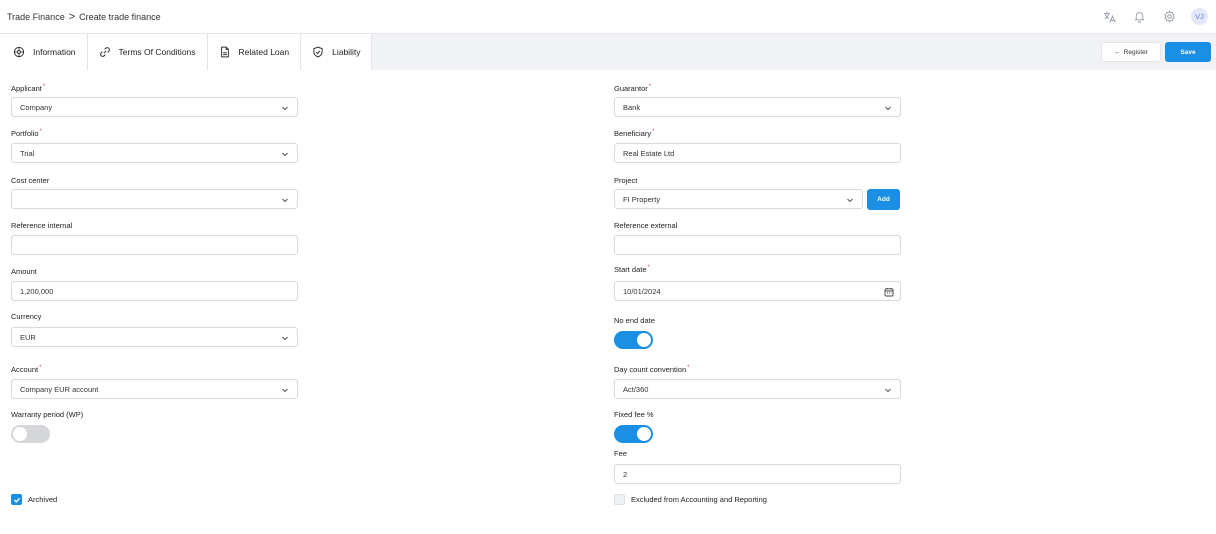 The image size is (1216, 534). What do you see at coordinates (26, 316) in the screenshot?
I see `currency-label: Currency` at bounding box center [26, 316].